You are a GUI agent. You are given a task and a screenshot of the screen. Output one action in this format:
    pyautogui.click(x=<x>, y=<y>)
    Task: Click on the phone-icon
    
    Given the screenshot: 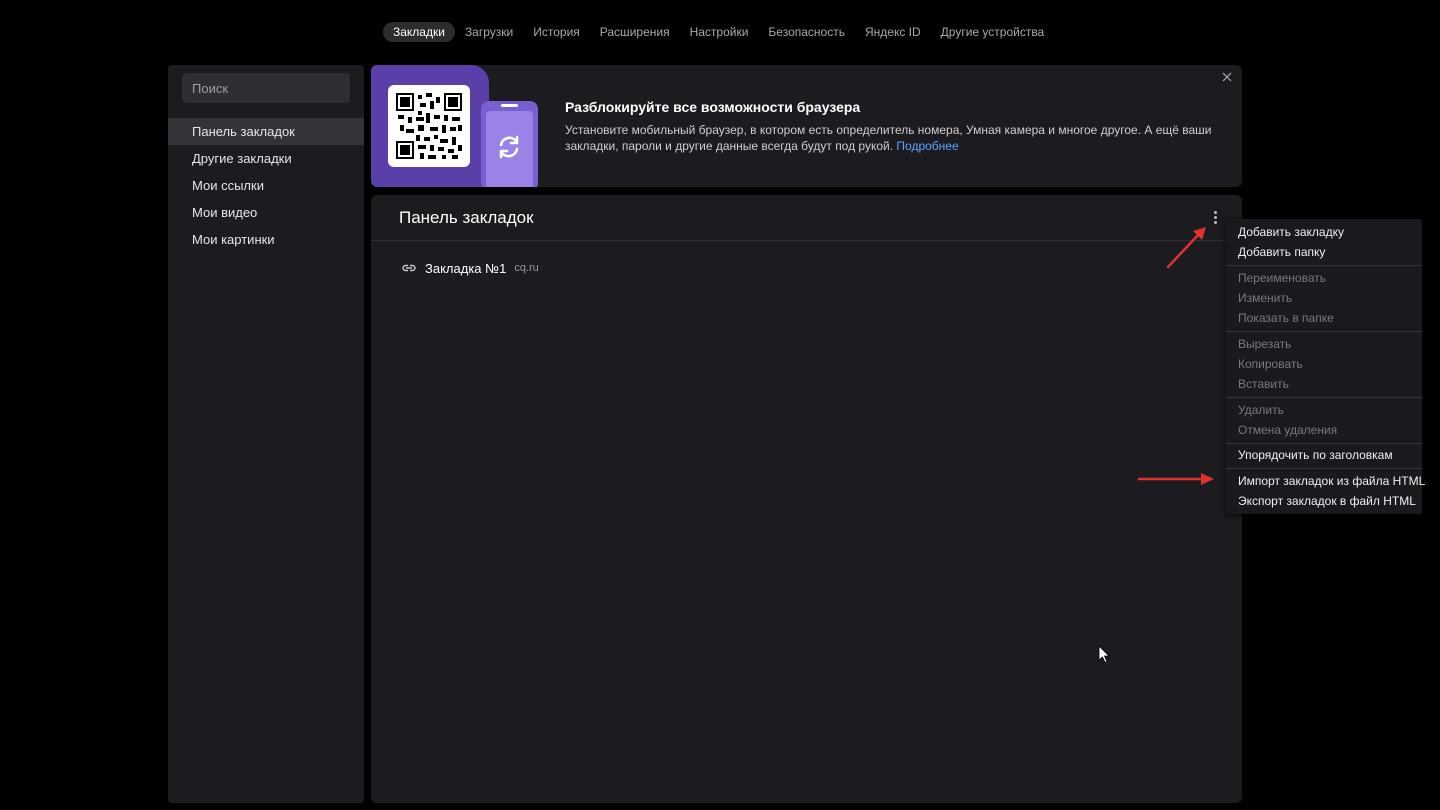 What is the action you would take?
    pyautogui.click(x=509, y=144)
    